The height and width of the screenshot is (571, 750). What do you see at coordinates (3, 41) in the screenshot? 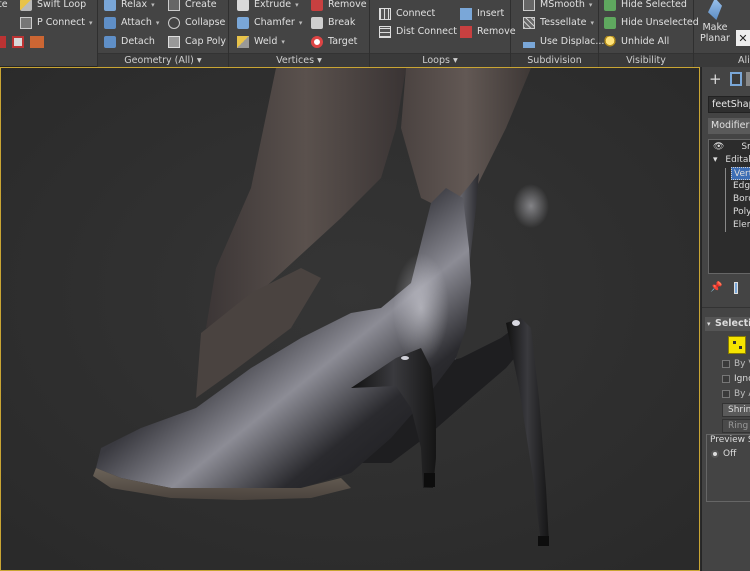
I see `red-cube-icon` at bounding box center [3, 41].